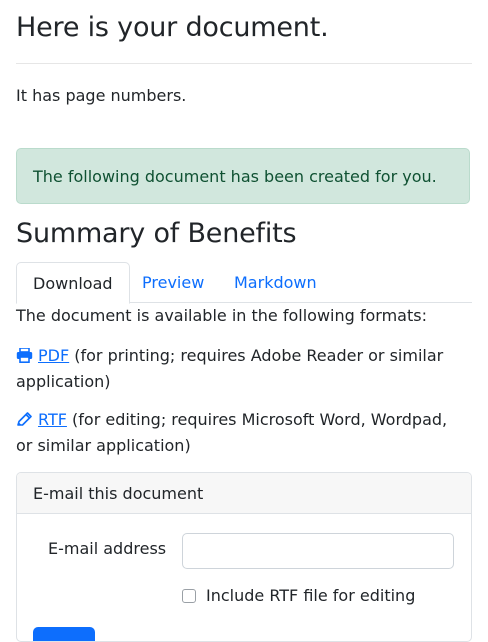 This screenshot has height=642, width=488. Describe the element at coordinates (189, 596) in the screenshot. I see `include-rtf-checkbox` at that location.